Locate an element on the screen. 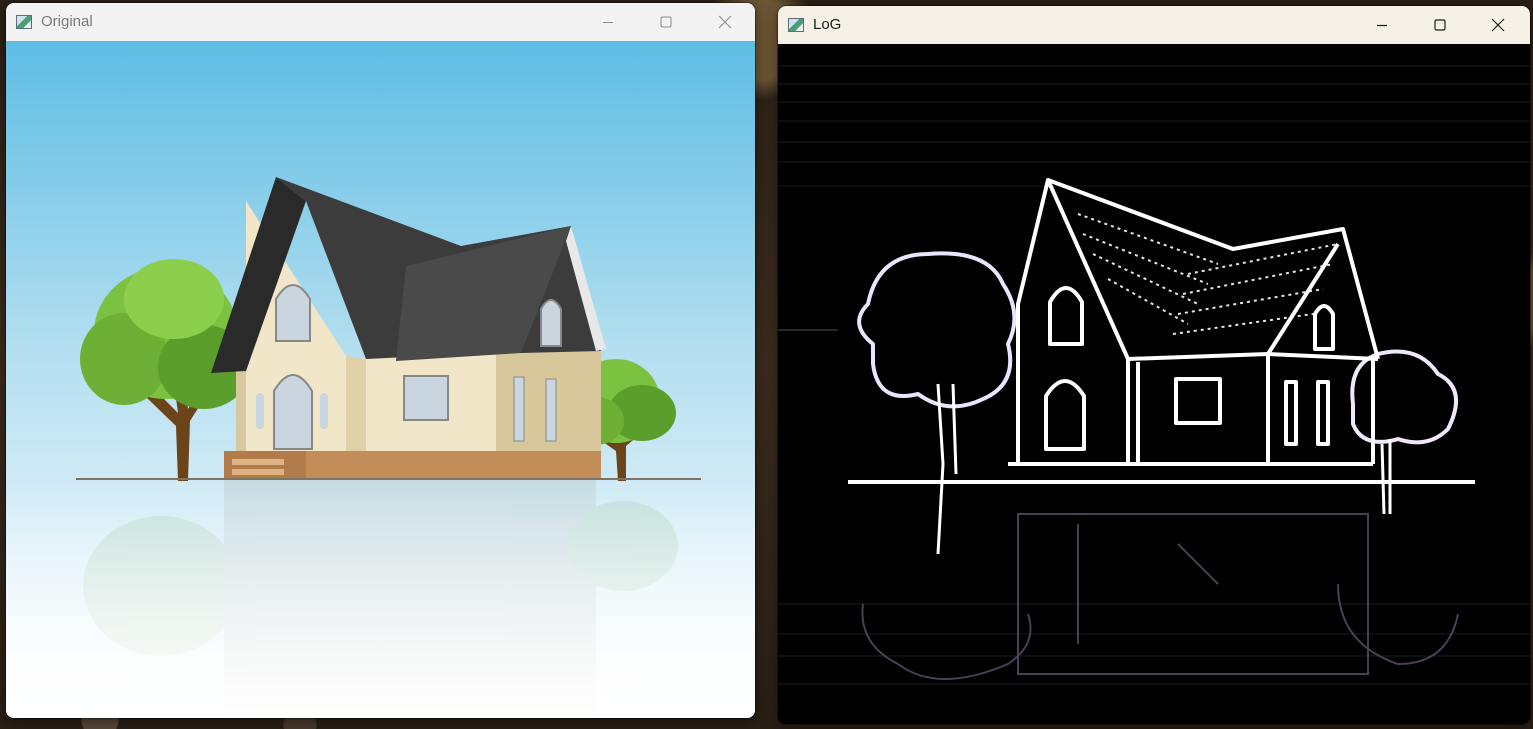  original-window-titlebar: Original is located at coordinates (380, 22).